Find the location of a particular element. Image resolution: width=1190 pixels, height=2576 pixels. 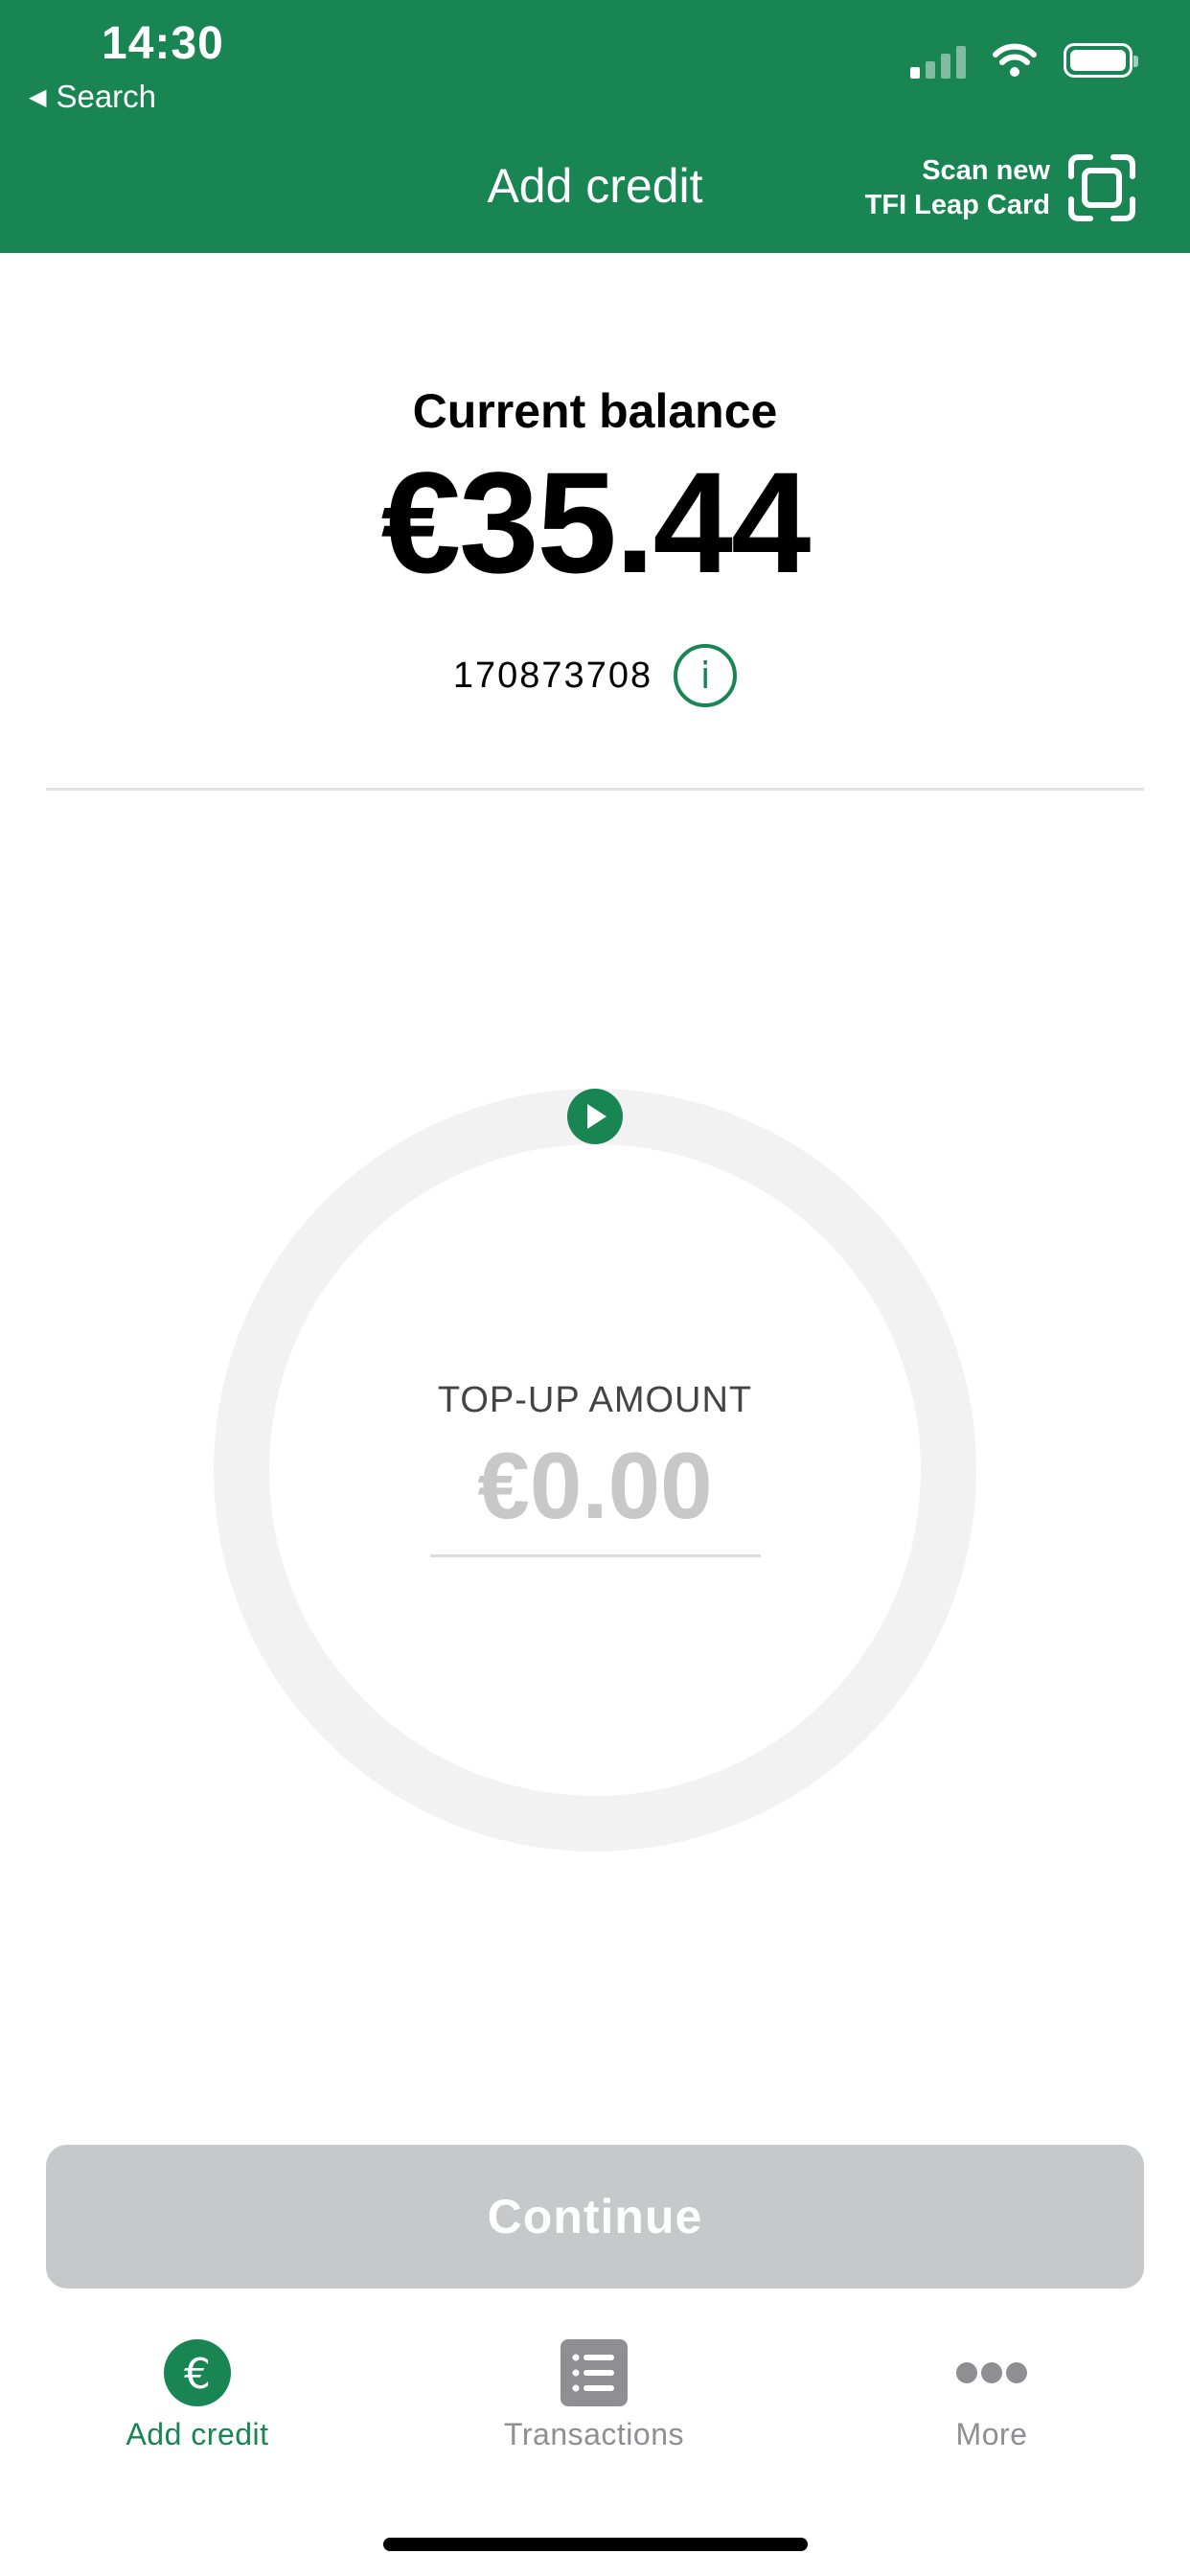

top-up-amount-label: TOP-UP AMOUNT is located at coordinates (595, 1400).